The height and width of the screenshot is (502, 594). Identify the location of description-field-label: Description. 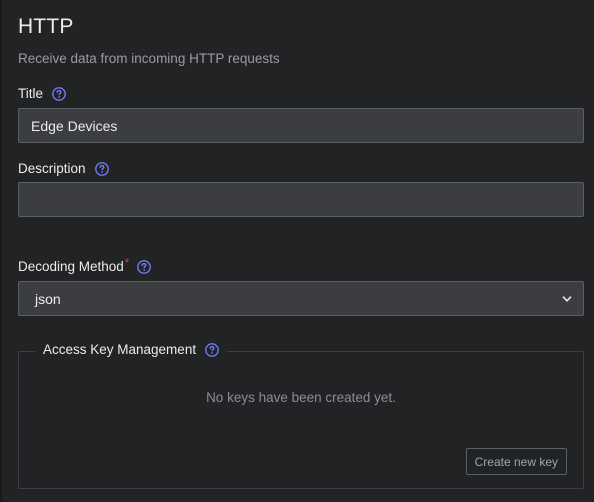
(52, 168).